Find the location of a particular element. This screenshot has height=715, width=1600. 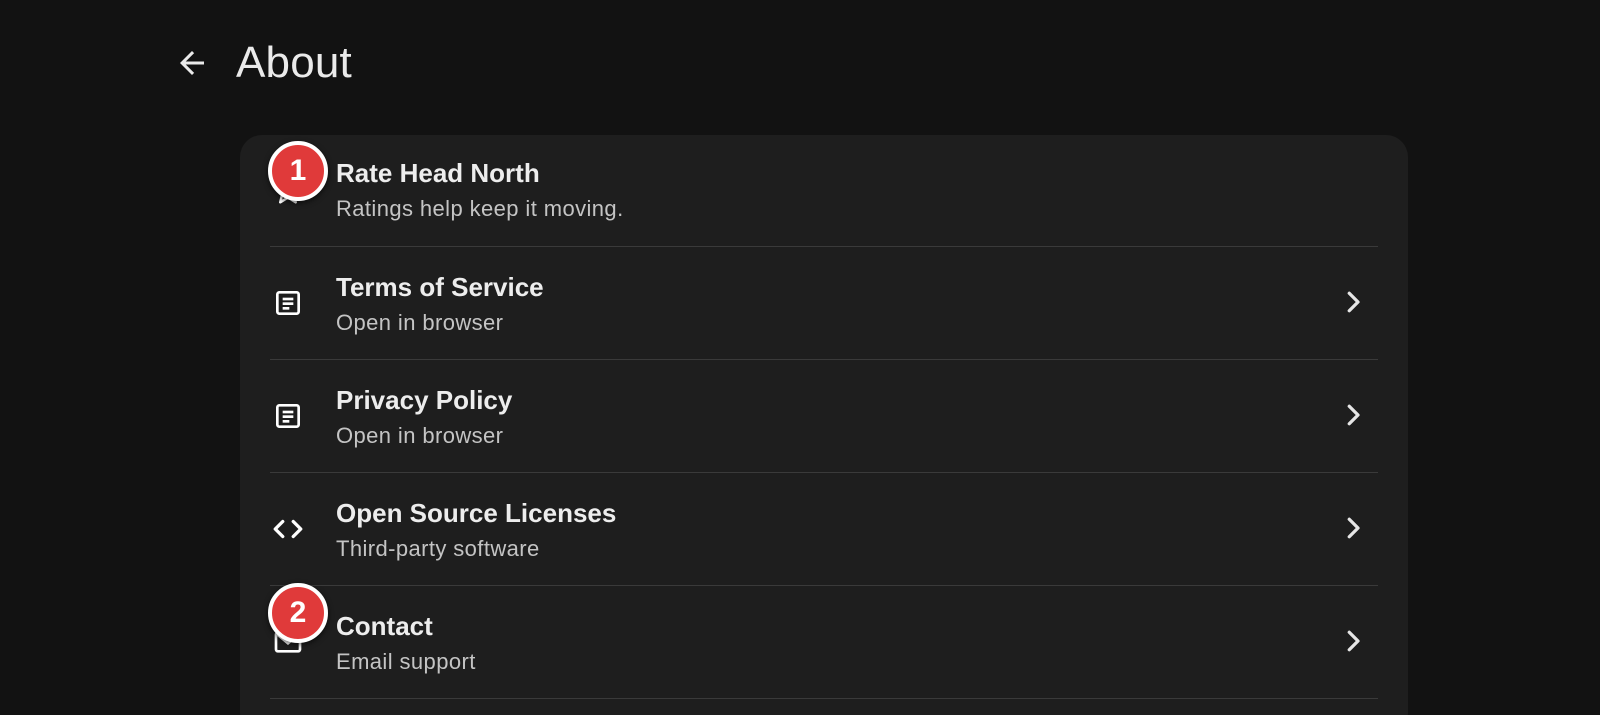

contact-subtitle: Email support is located at coordinates (406, 661).